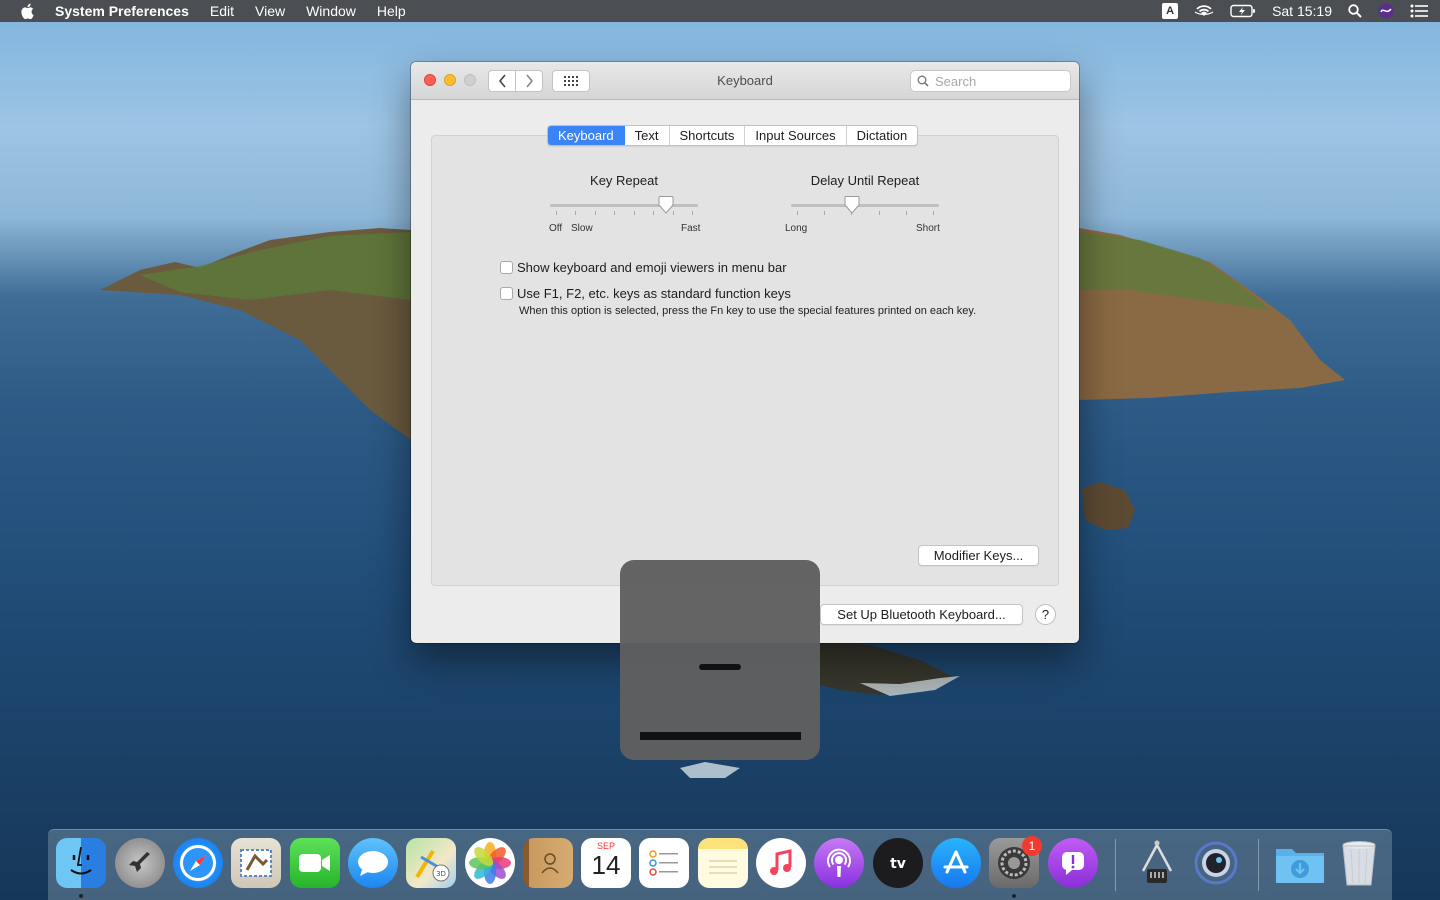  Describe the element at coordinates (331, 11) in the screenshot. I see `menu-window: Window` at that location.